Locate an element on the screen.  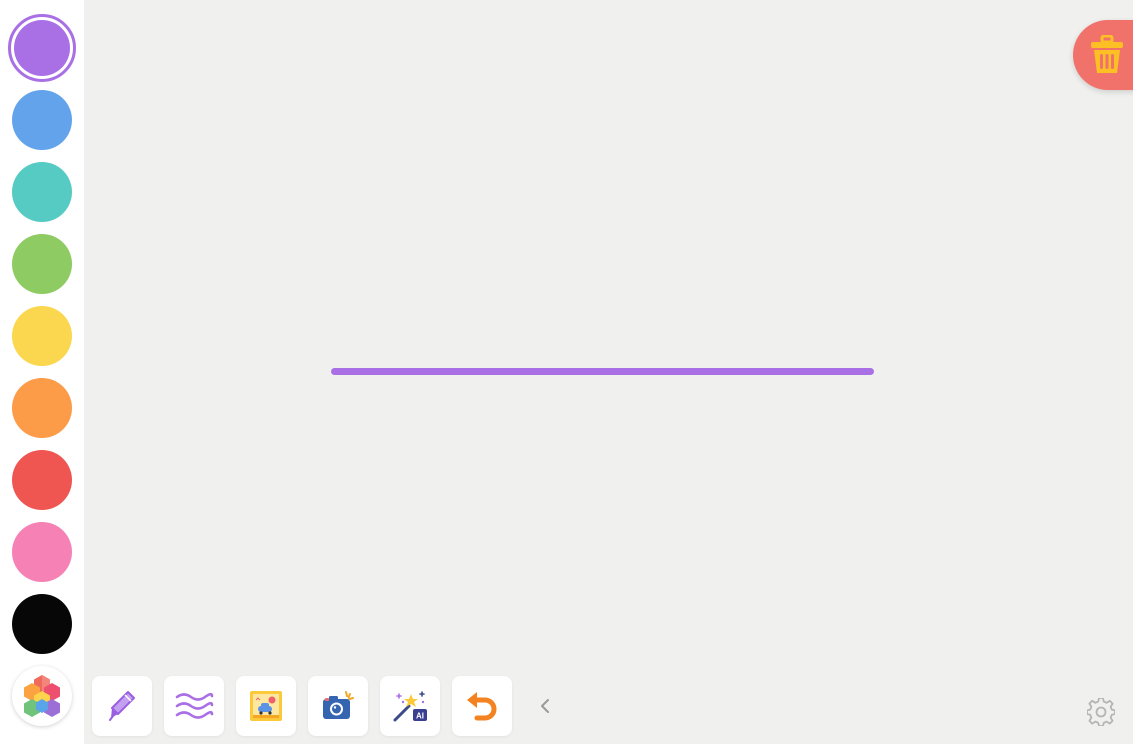
chevron-left-icon is located at coordinates (545, 706).